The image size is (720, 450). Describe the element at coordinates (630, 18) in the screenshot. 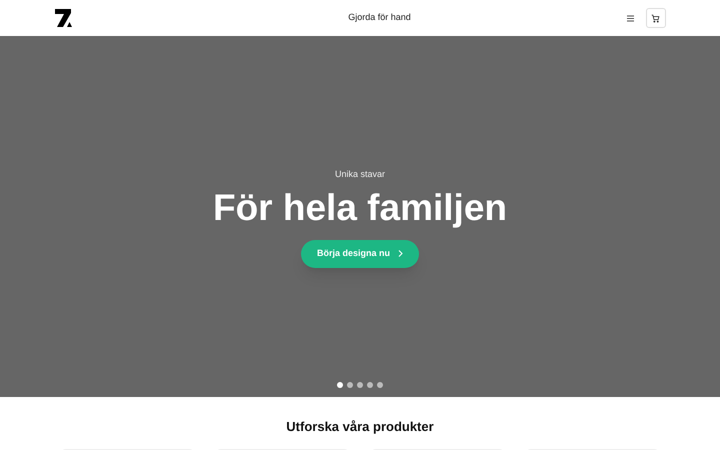

I see `menu-icon` at that location.